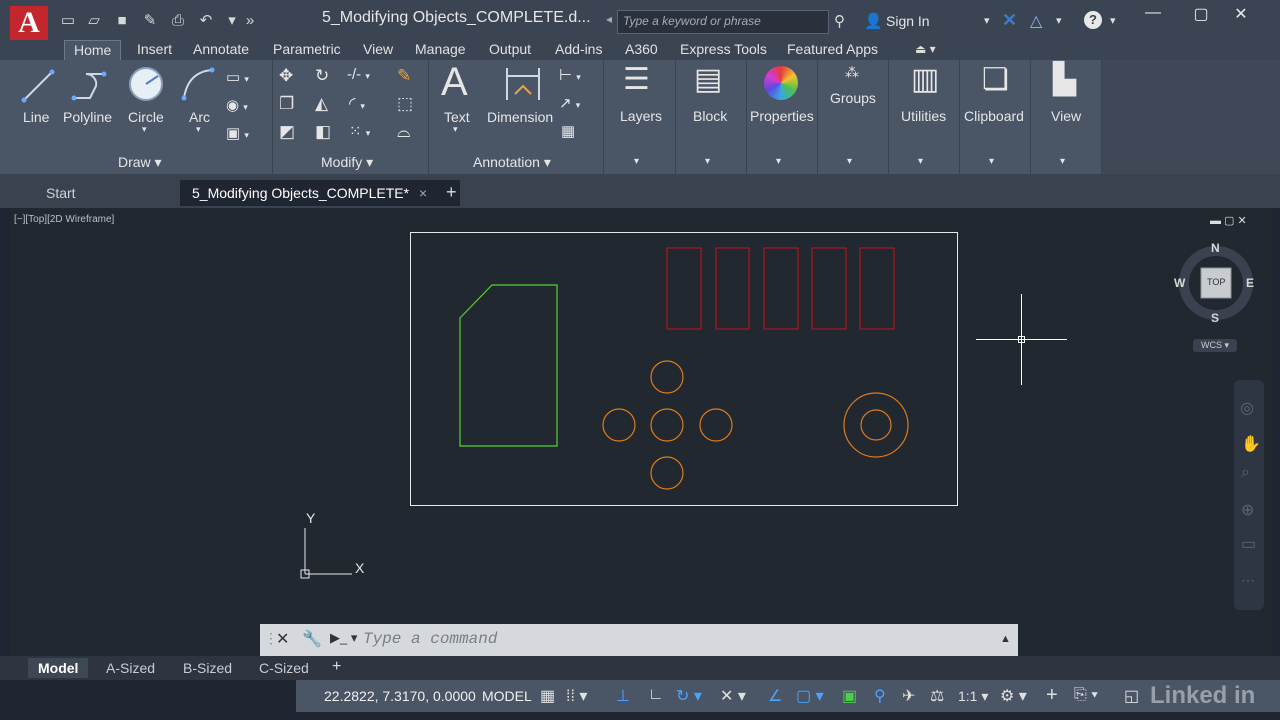 The height and width of the screenshot is (720, 1280). I want to click on wcs-label: WCS, so click(1211, 345).